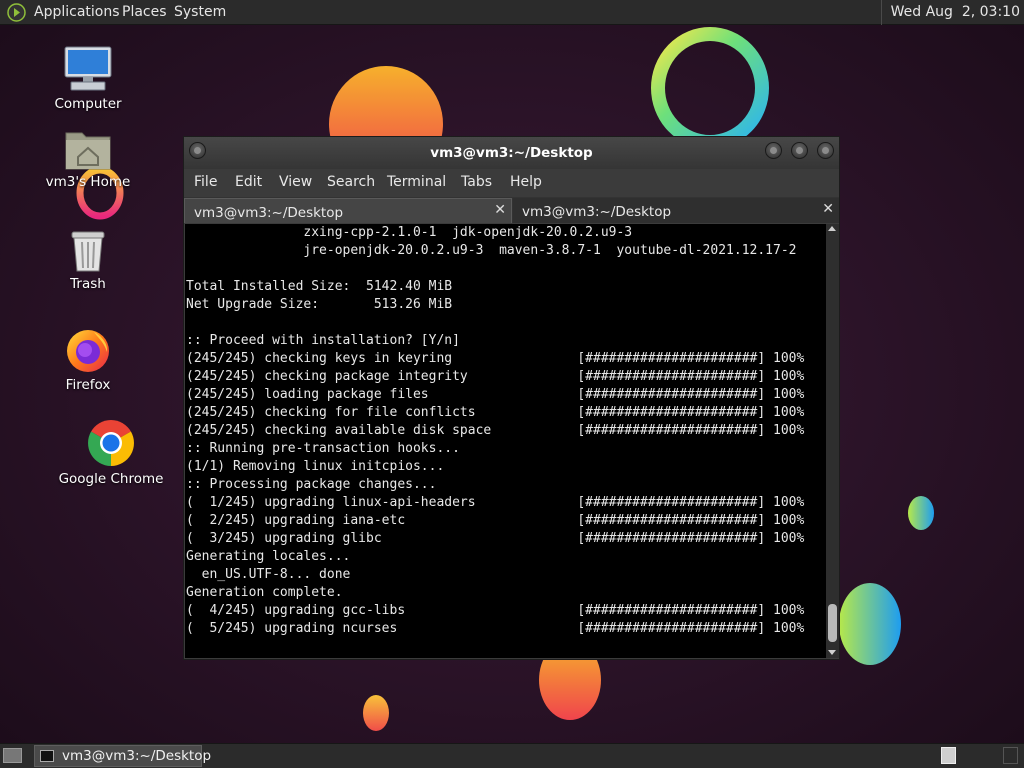  What do you see at coordinates (137, 756) in the screenshot?
I see `taskbar-item-label: vm3@vm3:~/Desktop` at bounding box center [137, 756].